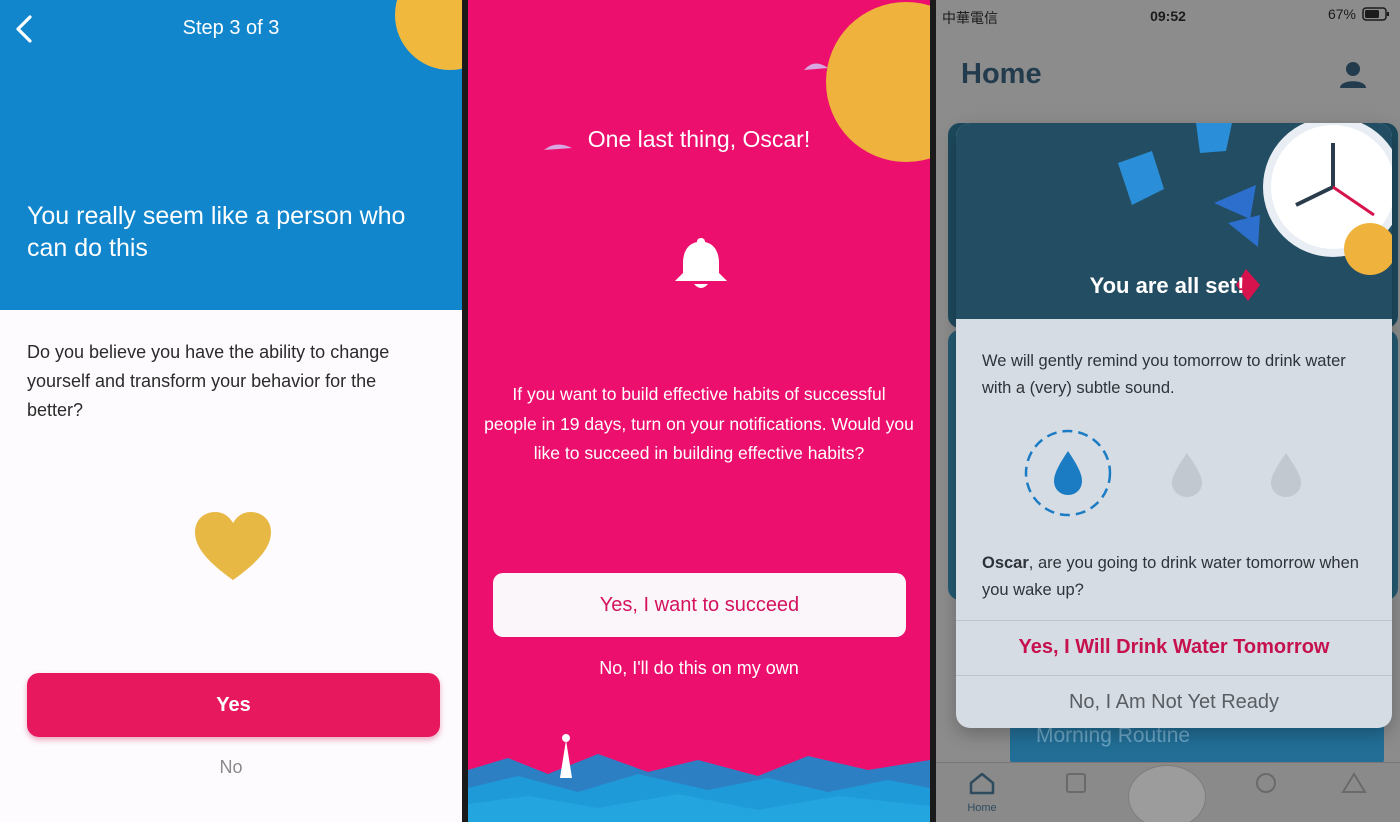 Image resolution: width=1400 pixels, height=822 pixels. What do you see at coordinates (231, 28) in the screenshot?
I see `step-indicator: Step 3 of 3` at bounding box center [231, 28].